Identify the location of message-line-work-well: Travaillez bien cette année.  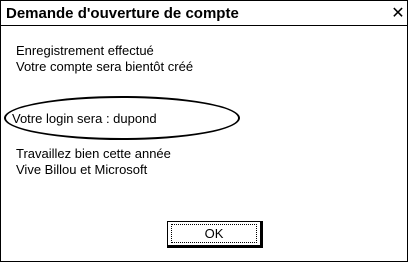
(93, 153).